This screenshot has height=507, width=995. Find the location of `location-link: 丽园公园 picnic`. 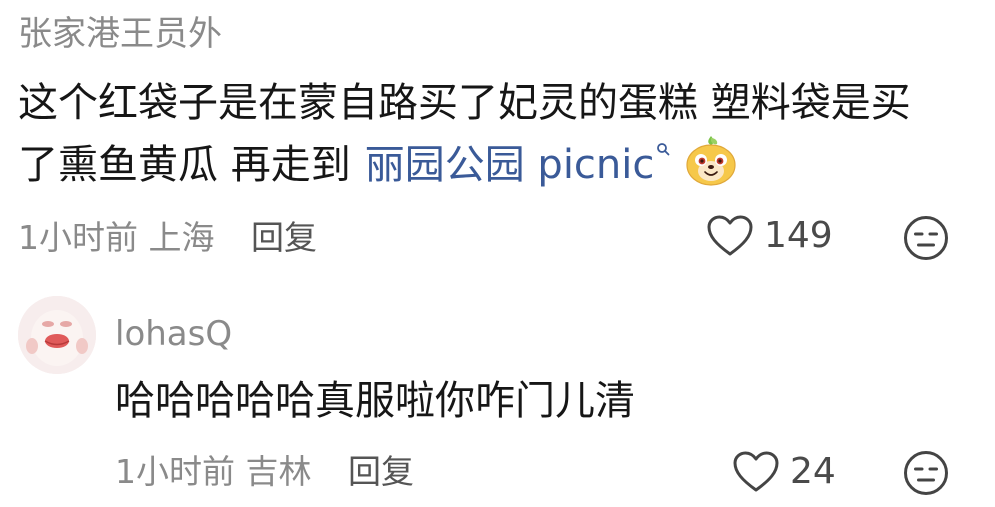

location-link: 丽园公园 picnic is located at coordinates (510, 165).